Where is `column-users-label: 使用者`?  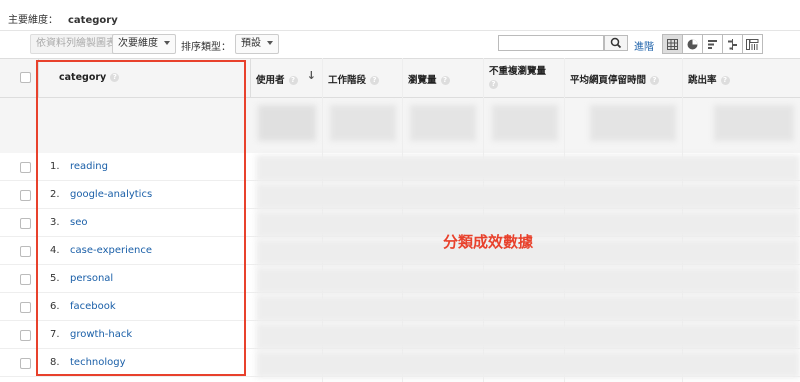 column-users-label: 使用者 is located at coordinates (270, 80).